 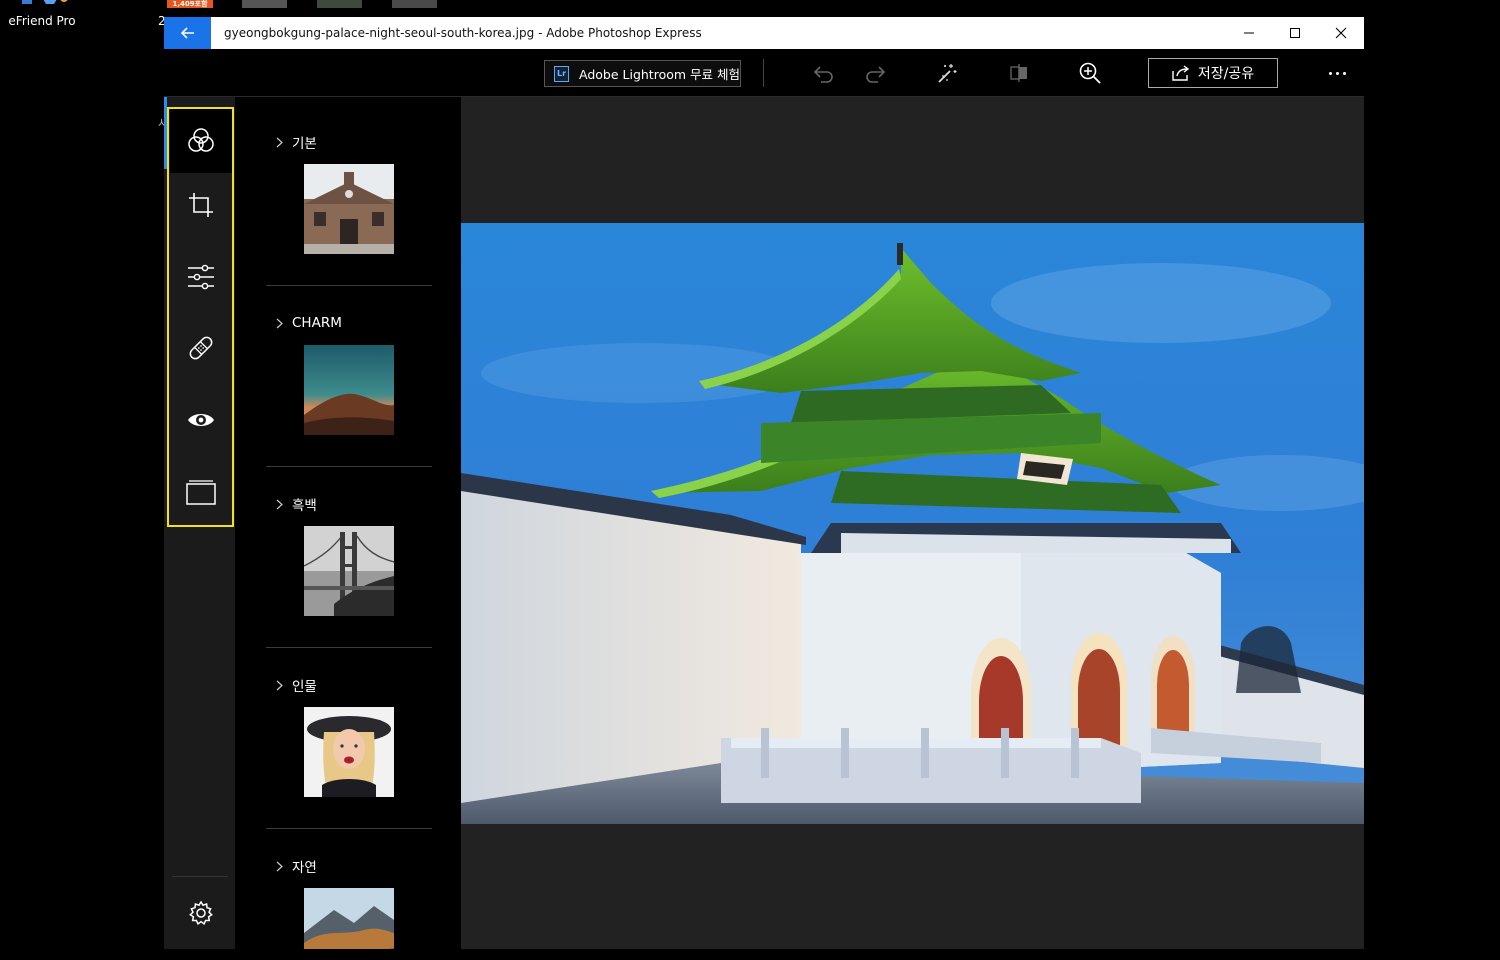 I want to click on maximize-icon, so click(x=1295, y=33).